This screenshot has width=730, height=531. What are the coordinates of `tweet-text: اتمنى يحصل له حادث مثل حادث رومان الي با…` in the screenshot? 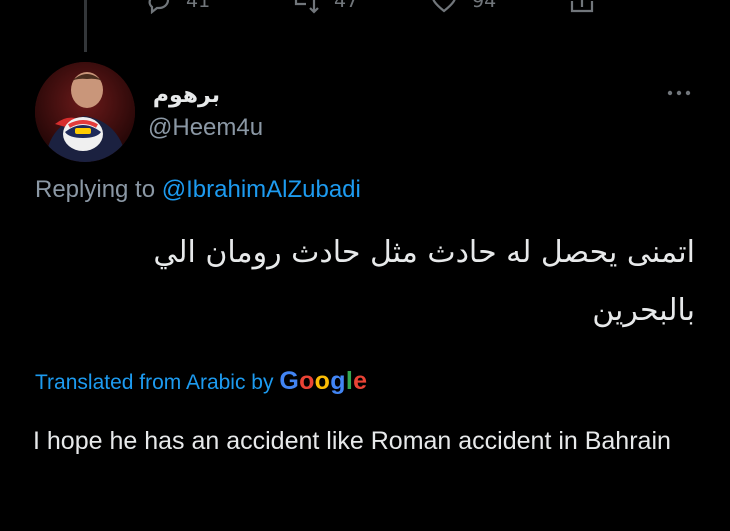 It's located at (424, 281).